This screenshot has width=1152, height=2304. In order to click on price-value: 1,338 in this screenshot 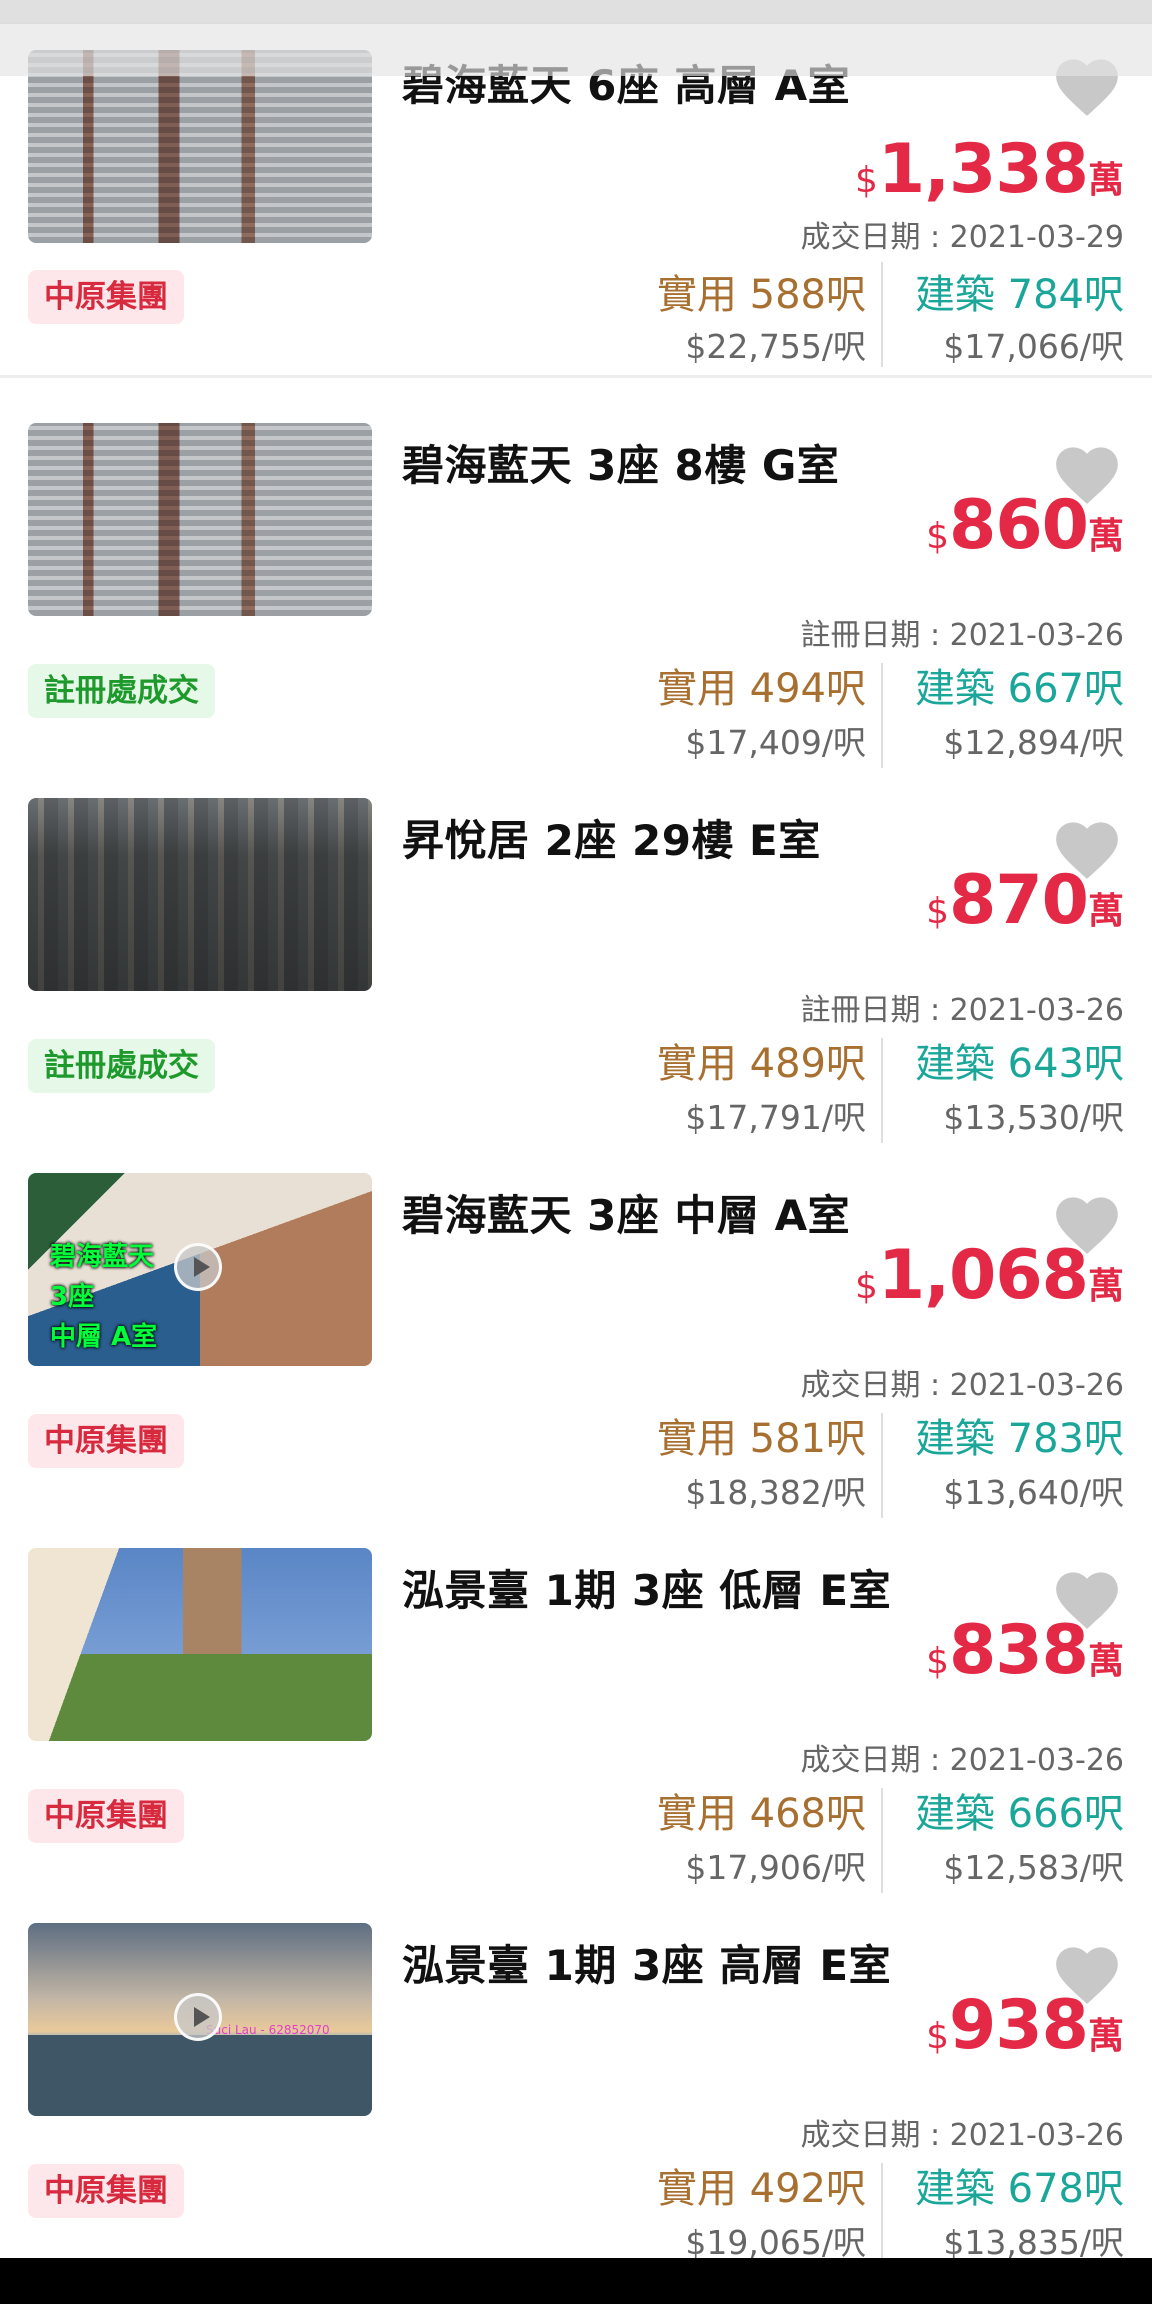, I will do `click(983, 169)`.